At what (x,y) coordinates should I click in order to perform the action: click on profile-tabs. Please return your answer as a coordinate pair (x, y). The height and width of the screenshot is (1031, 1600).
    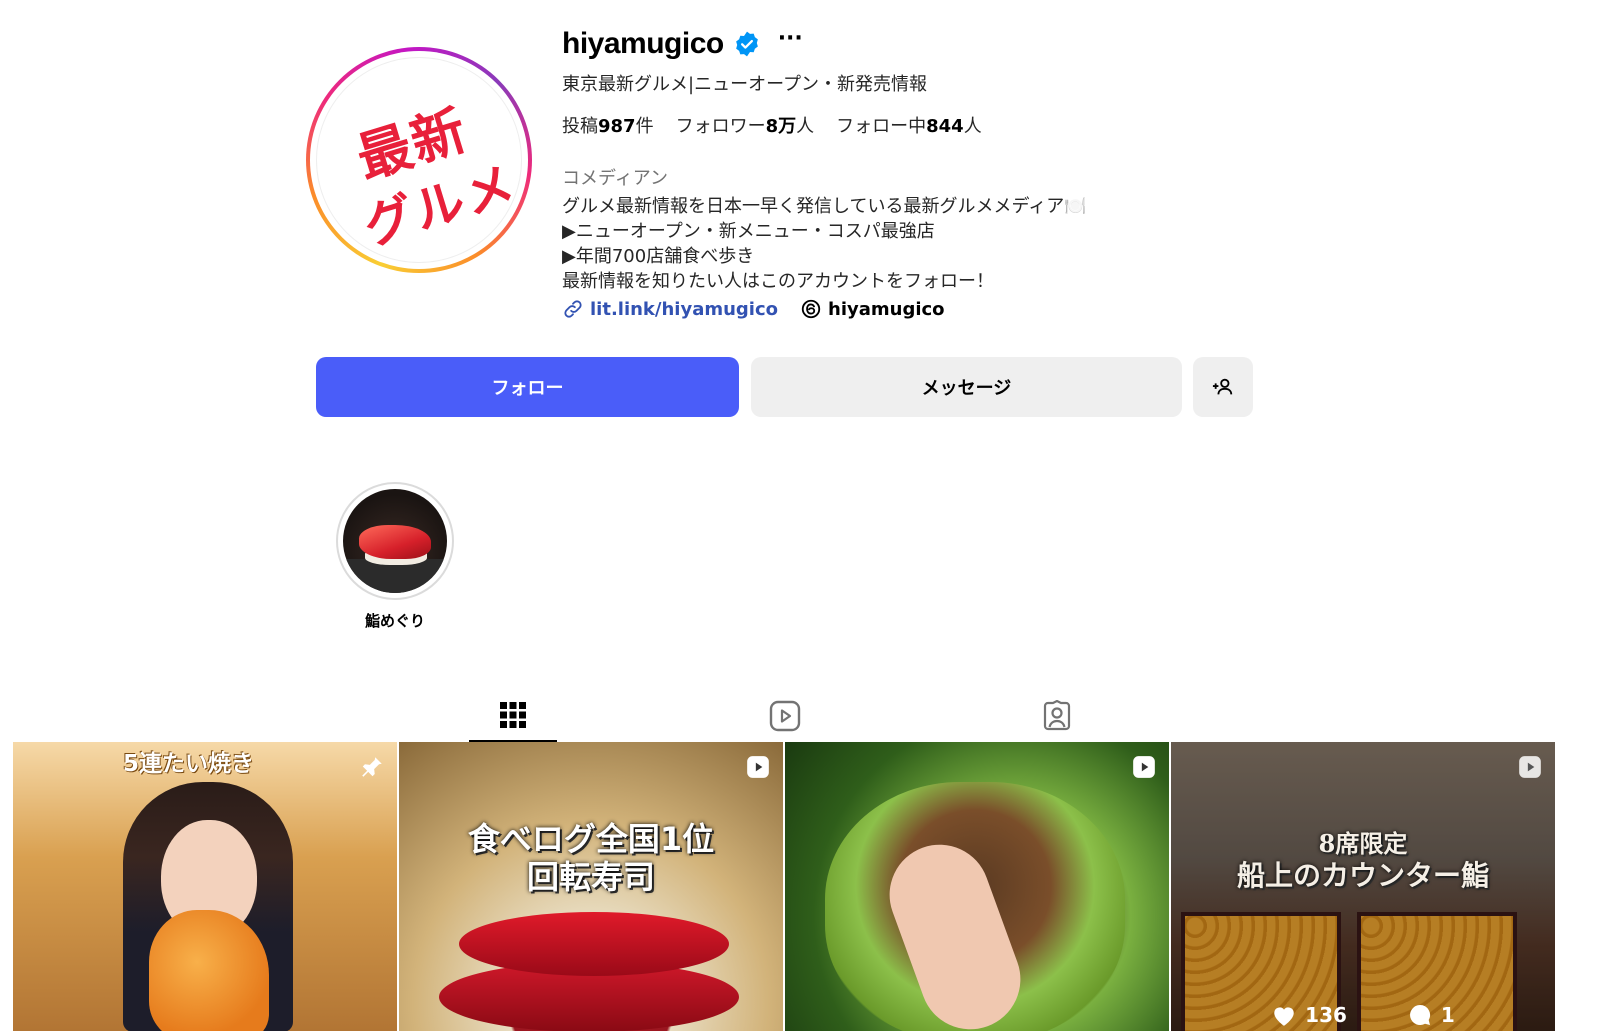
    Looking at the image, I should click on (800, 716).